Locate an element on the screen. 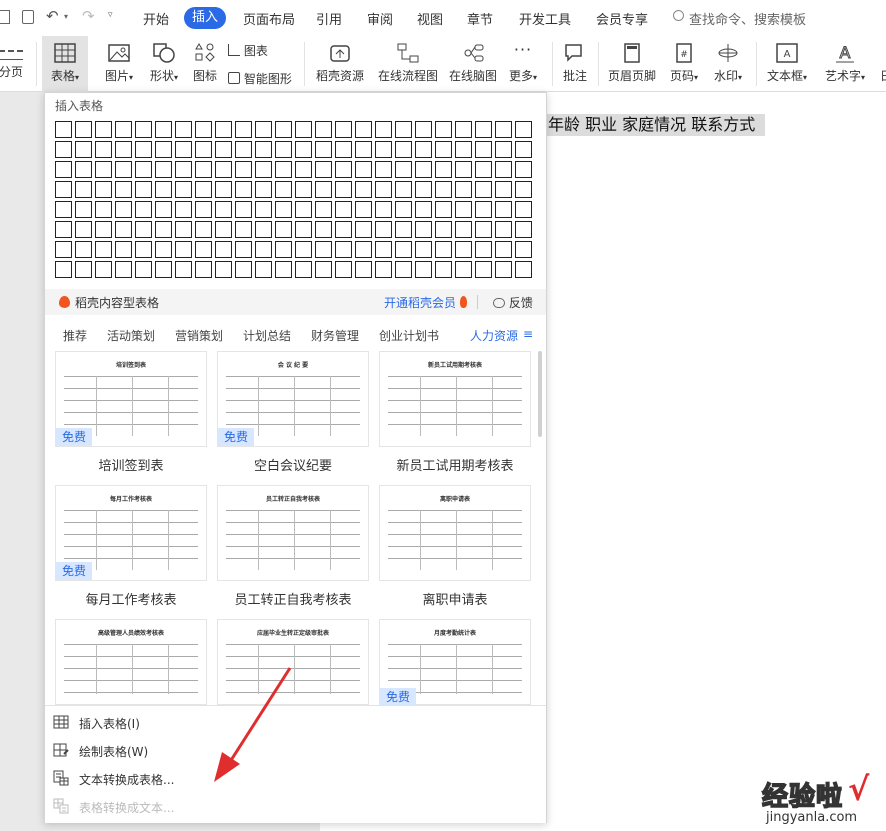 This screenshot has width=886, height=831. open-membership-link: 开通稻壳会员 is located at coordinates (420, 302).